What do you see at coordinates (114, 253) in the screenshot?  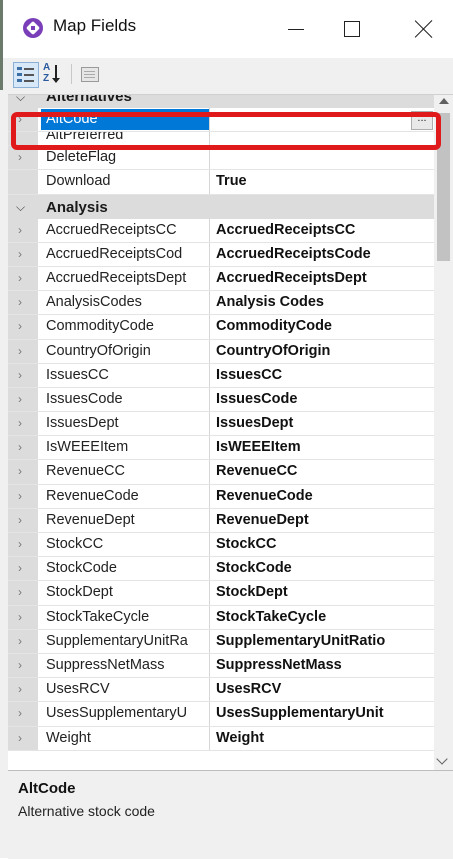 I see `property-name: AccruedReceiptsCod` at bounding box center [114, 253].